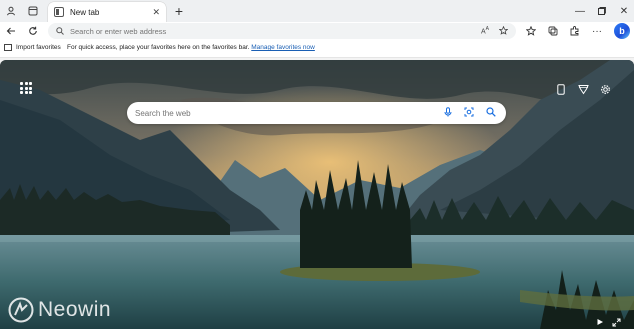  I want to click on tab-page-icon, so click(59, 12).